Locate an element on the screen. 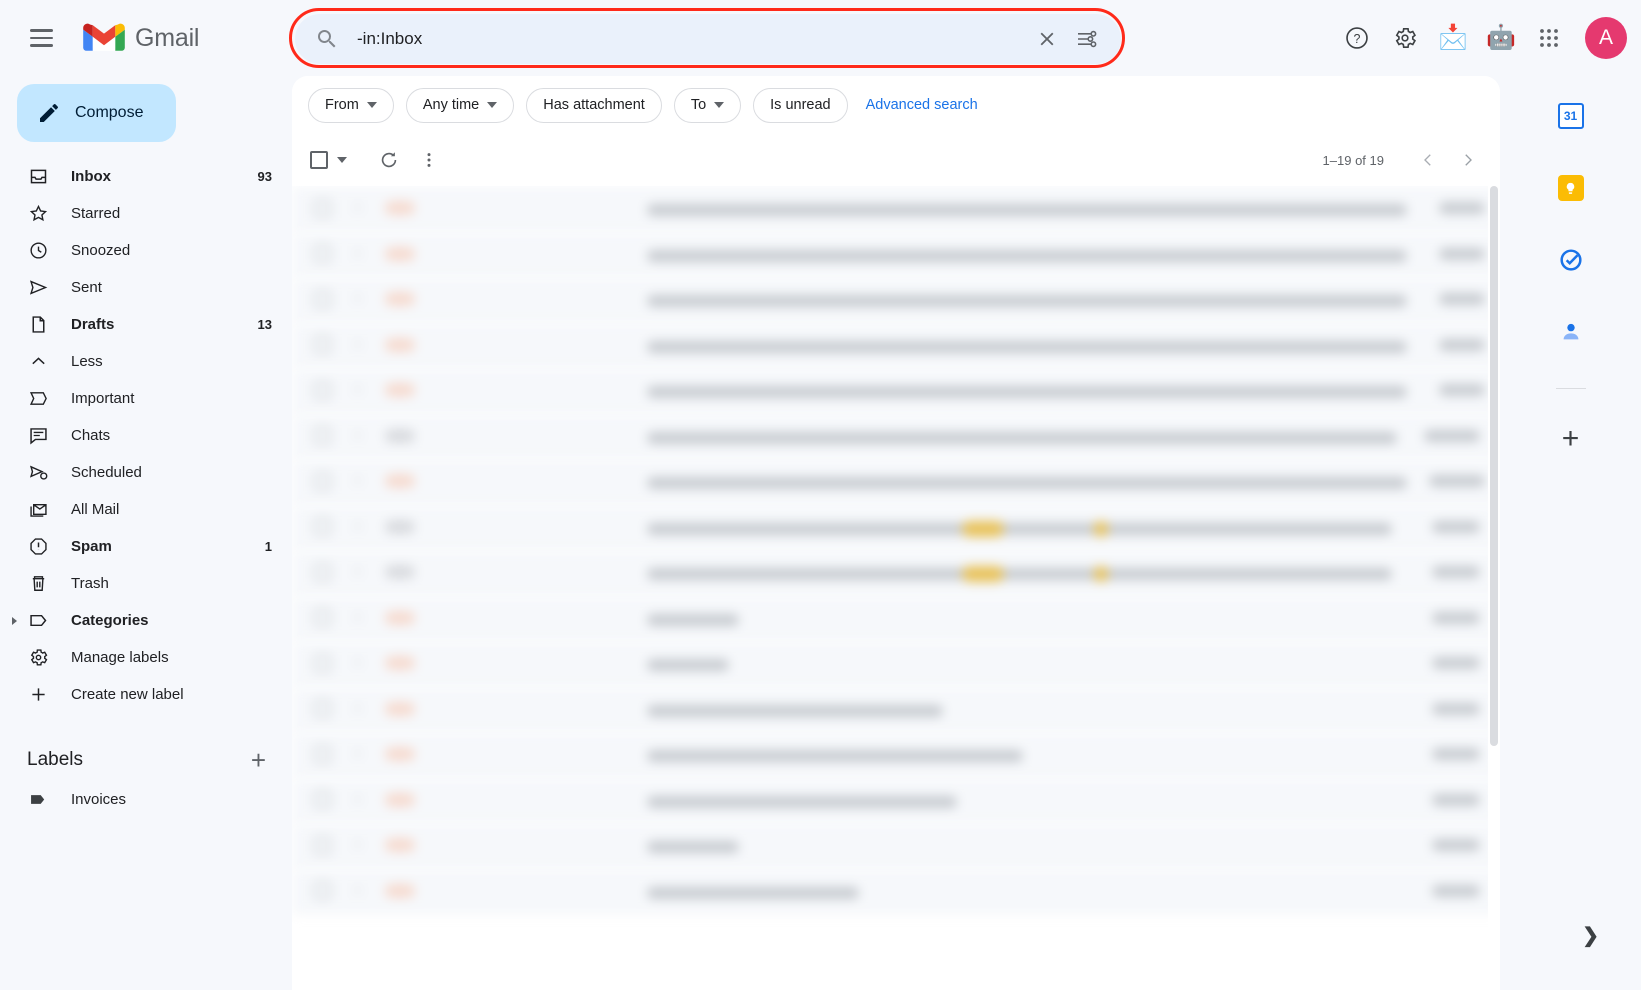 The height and width of the screenshot is (990, 1641). robot-face-emoji-icon: 🤖 is located at coordinates (1501, 38).